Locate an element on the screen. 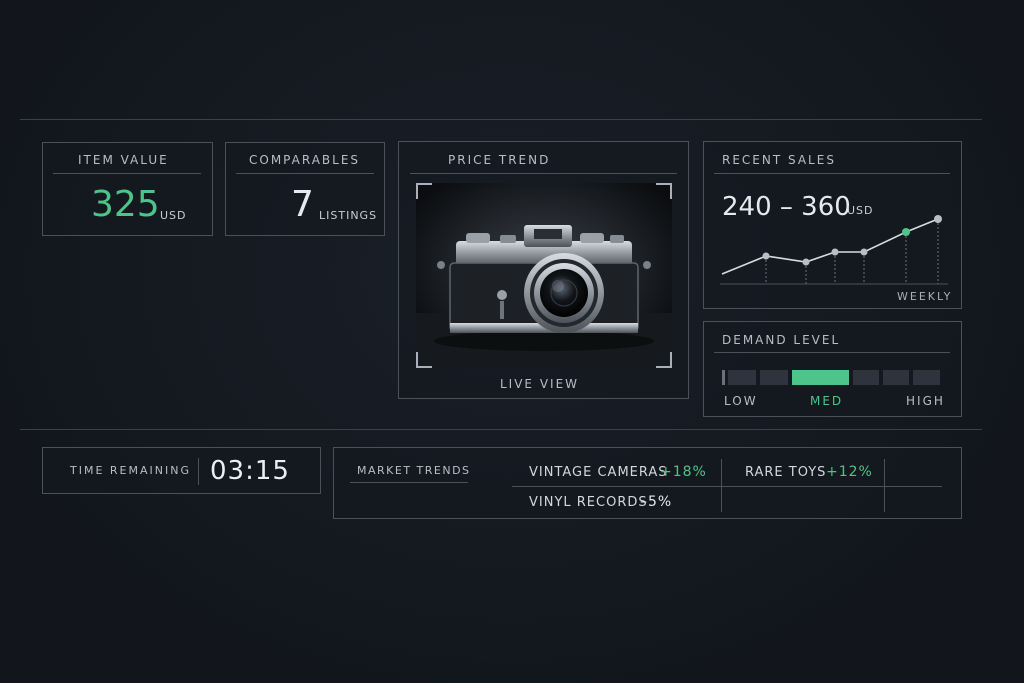  recent-sales-separator is located at coordinates (832, 173).